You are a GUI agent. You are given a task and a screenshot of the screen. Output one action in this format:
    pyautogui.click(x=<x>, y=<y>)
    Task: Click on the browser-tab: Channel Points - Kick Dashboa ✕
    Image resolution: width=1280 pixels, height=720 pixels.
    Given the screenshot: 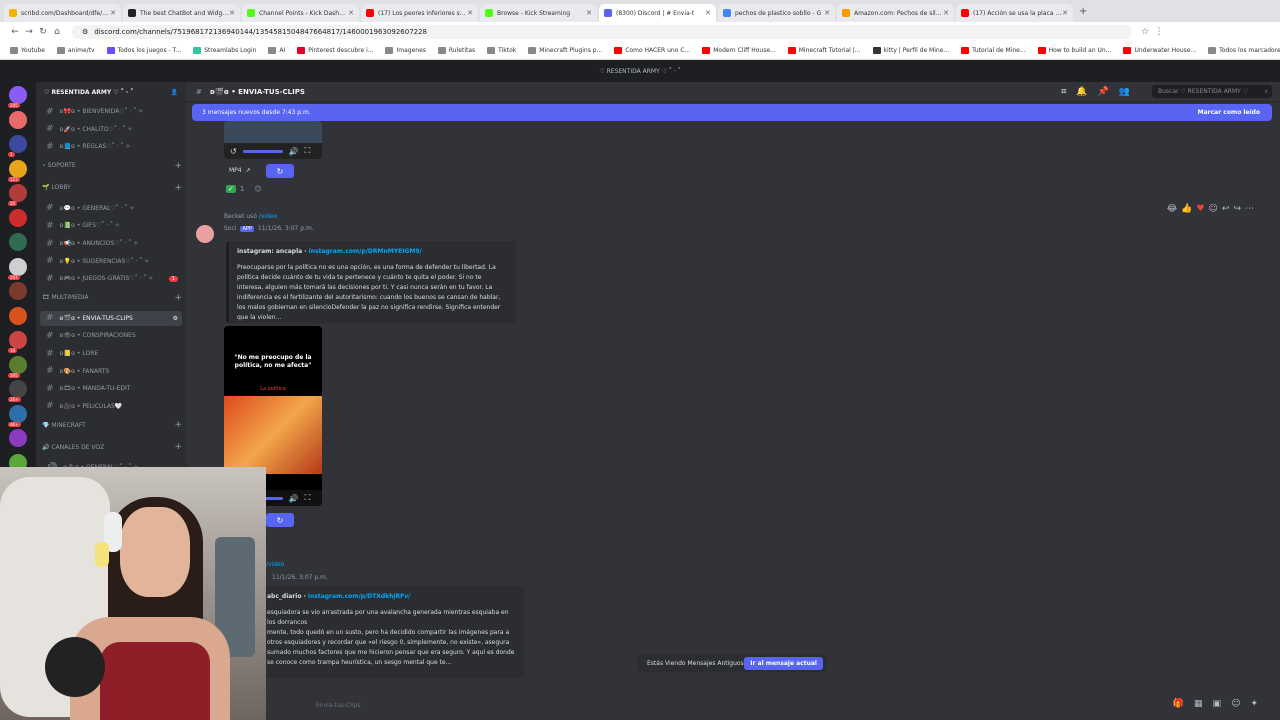 What is the action you would take?
    pyautogui.click(x=300, y=13)
    